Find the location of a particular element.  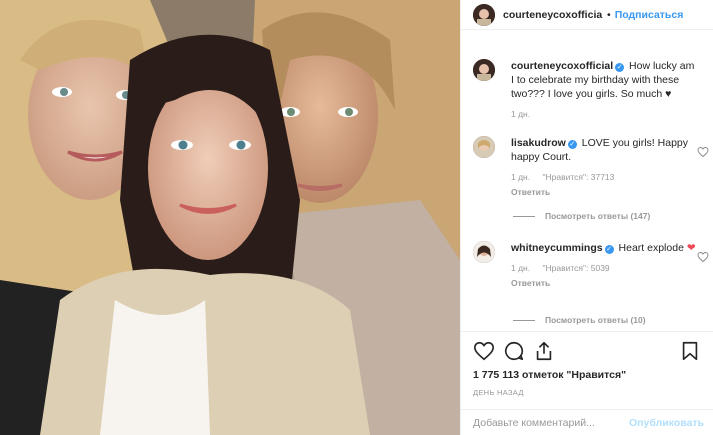

publish-button: Опубликовать is located at coordinates (666, 423).